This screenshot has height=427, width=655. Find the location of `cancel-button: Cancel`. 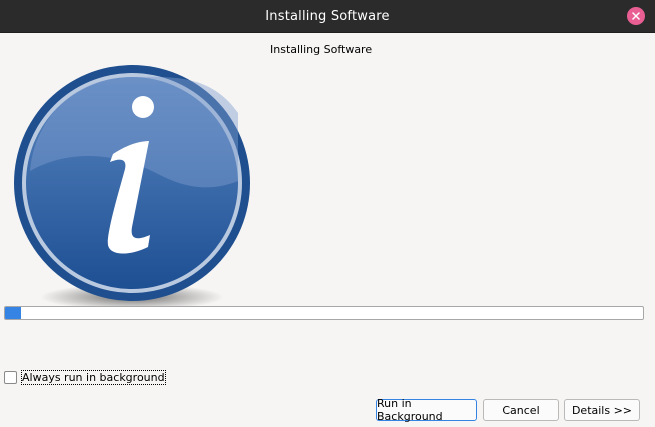

cancel-button: Cancel is located at coordinates (521, 410).